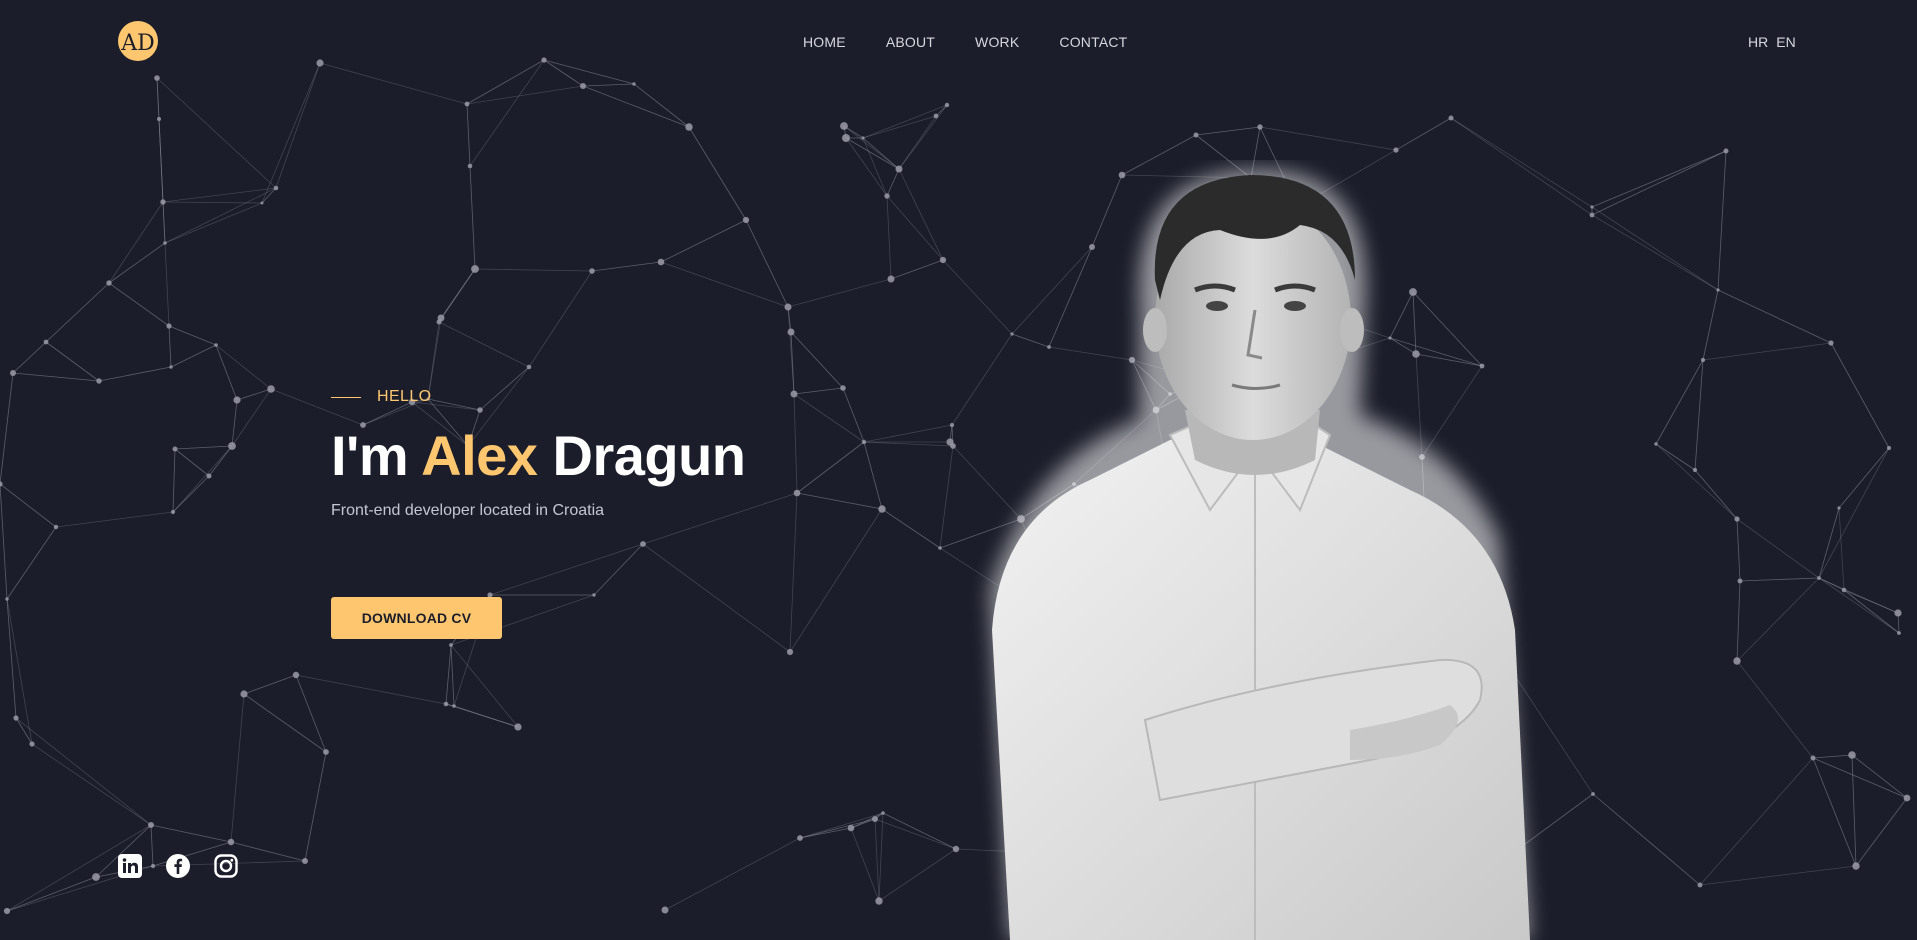 Image resolution: width=1917 pixels, height=940 pixels. What do you see at coordinates (910, 42) in the screenshot?
I see `nav-about: ABOUT` at bounding box center [910, 42].